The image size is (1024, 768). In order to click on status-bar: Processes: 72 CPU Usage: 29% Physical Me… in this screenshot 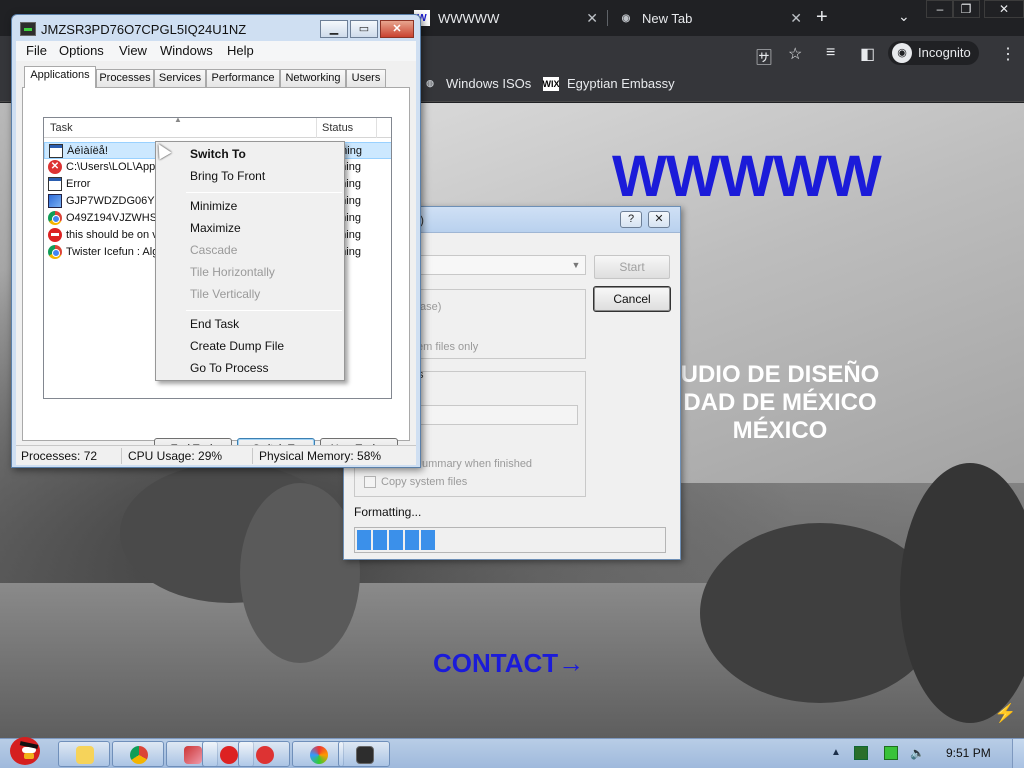, I will do `click(216, 455)`.